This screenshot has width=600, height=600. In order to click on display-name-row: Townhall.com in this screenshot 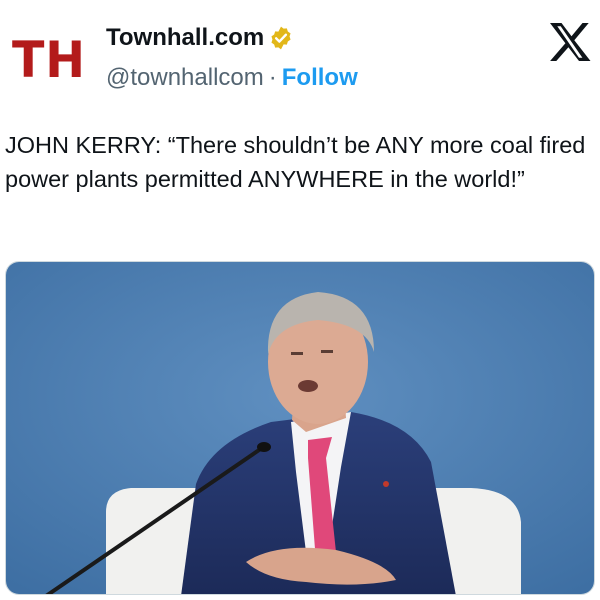, I will do `click(200, 38)`.